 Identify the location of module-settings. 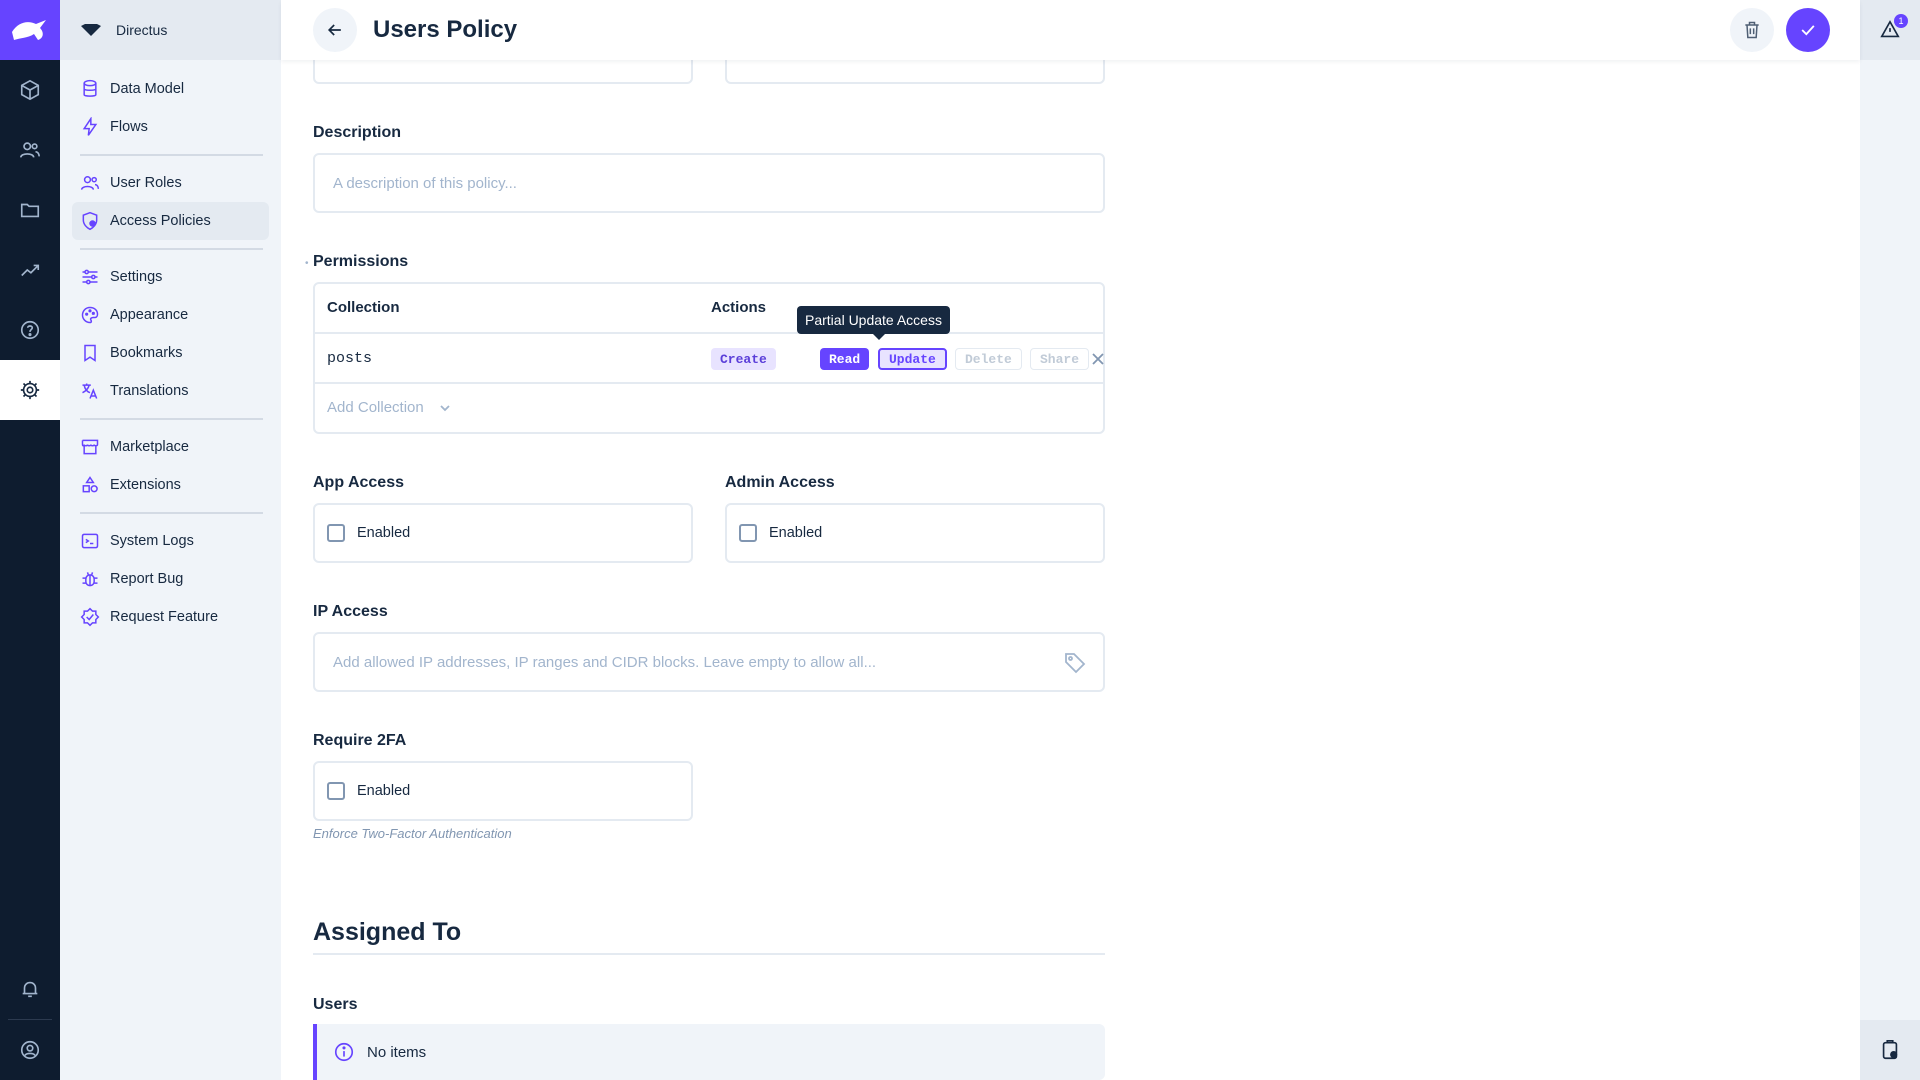
(30, 390).